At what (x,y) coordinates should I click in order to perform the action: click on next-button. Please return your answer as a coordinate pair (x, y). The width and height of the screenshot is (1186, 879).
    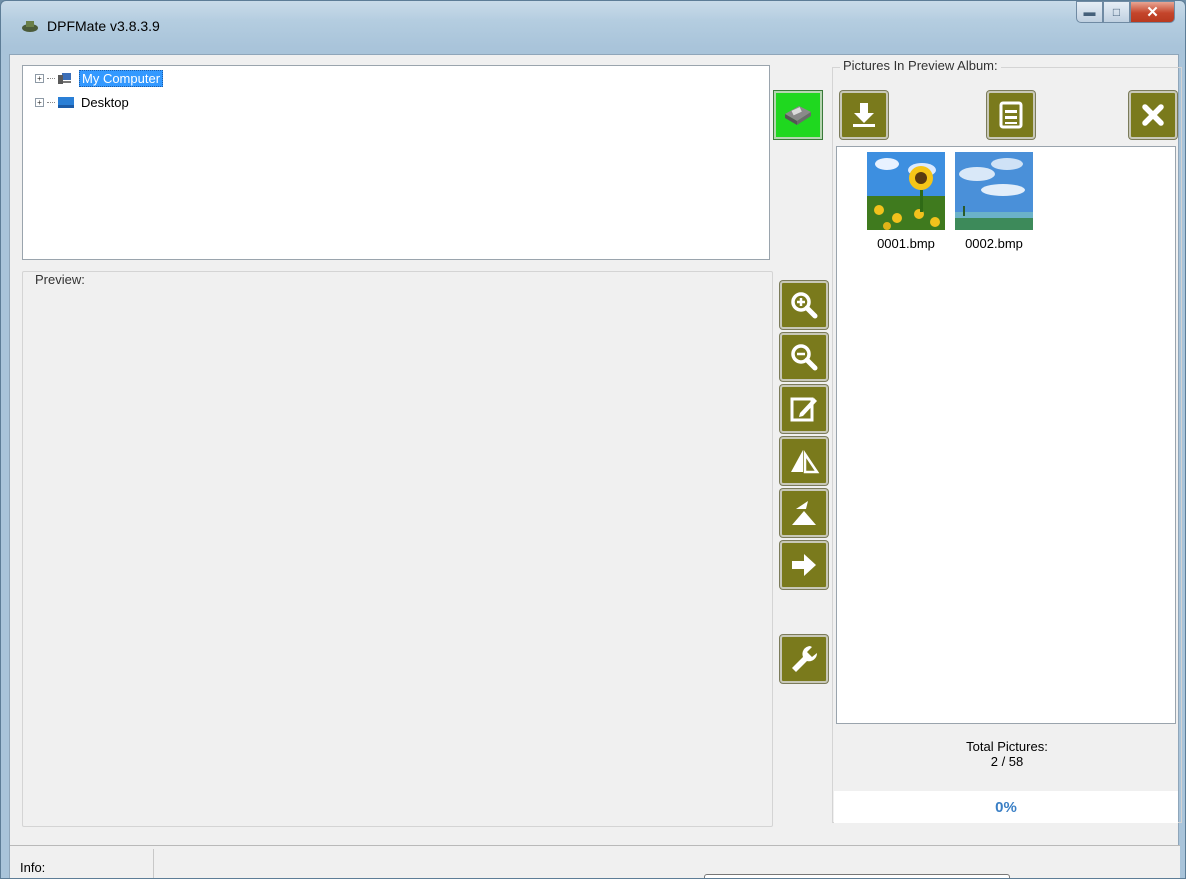
    Looking at the image, I should click on (804, 565).